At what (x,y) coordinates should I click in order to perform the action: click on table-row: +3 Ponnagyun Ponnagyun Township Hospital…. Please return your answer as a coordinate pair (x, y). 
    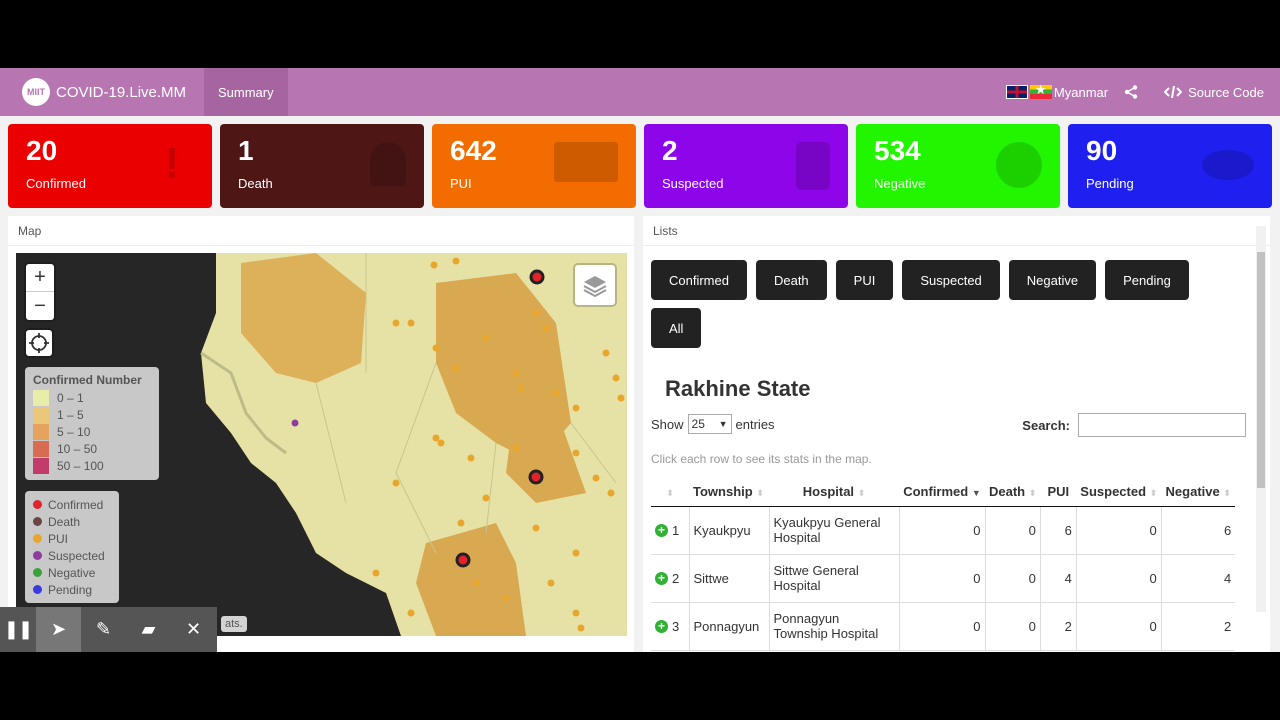
    Looking at the image, I should click on (943, 626).